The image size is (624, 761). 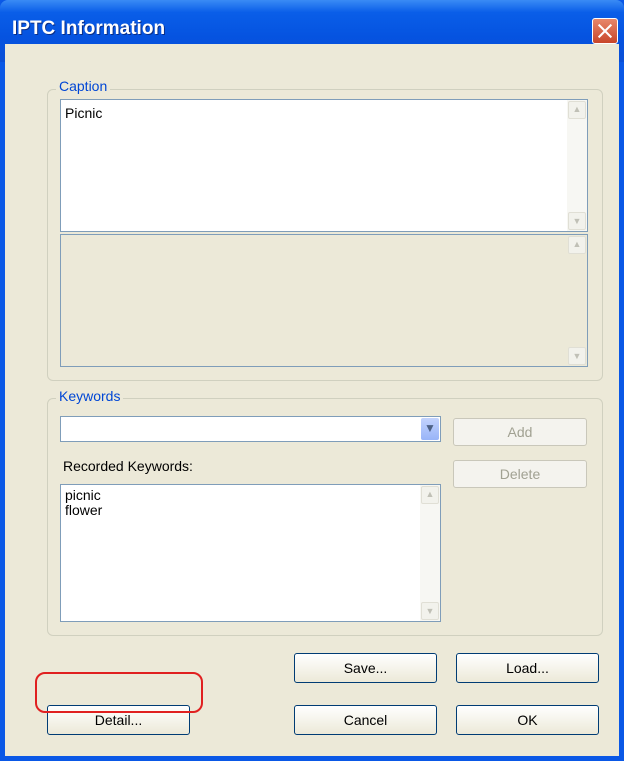 What do you see at coordinates (365, 720) in the screenshot?
I see `cancel-button: Cancel` at bounding box center [365, 720].